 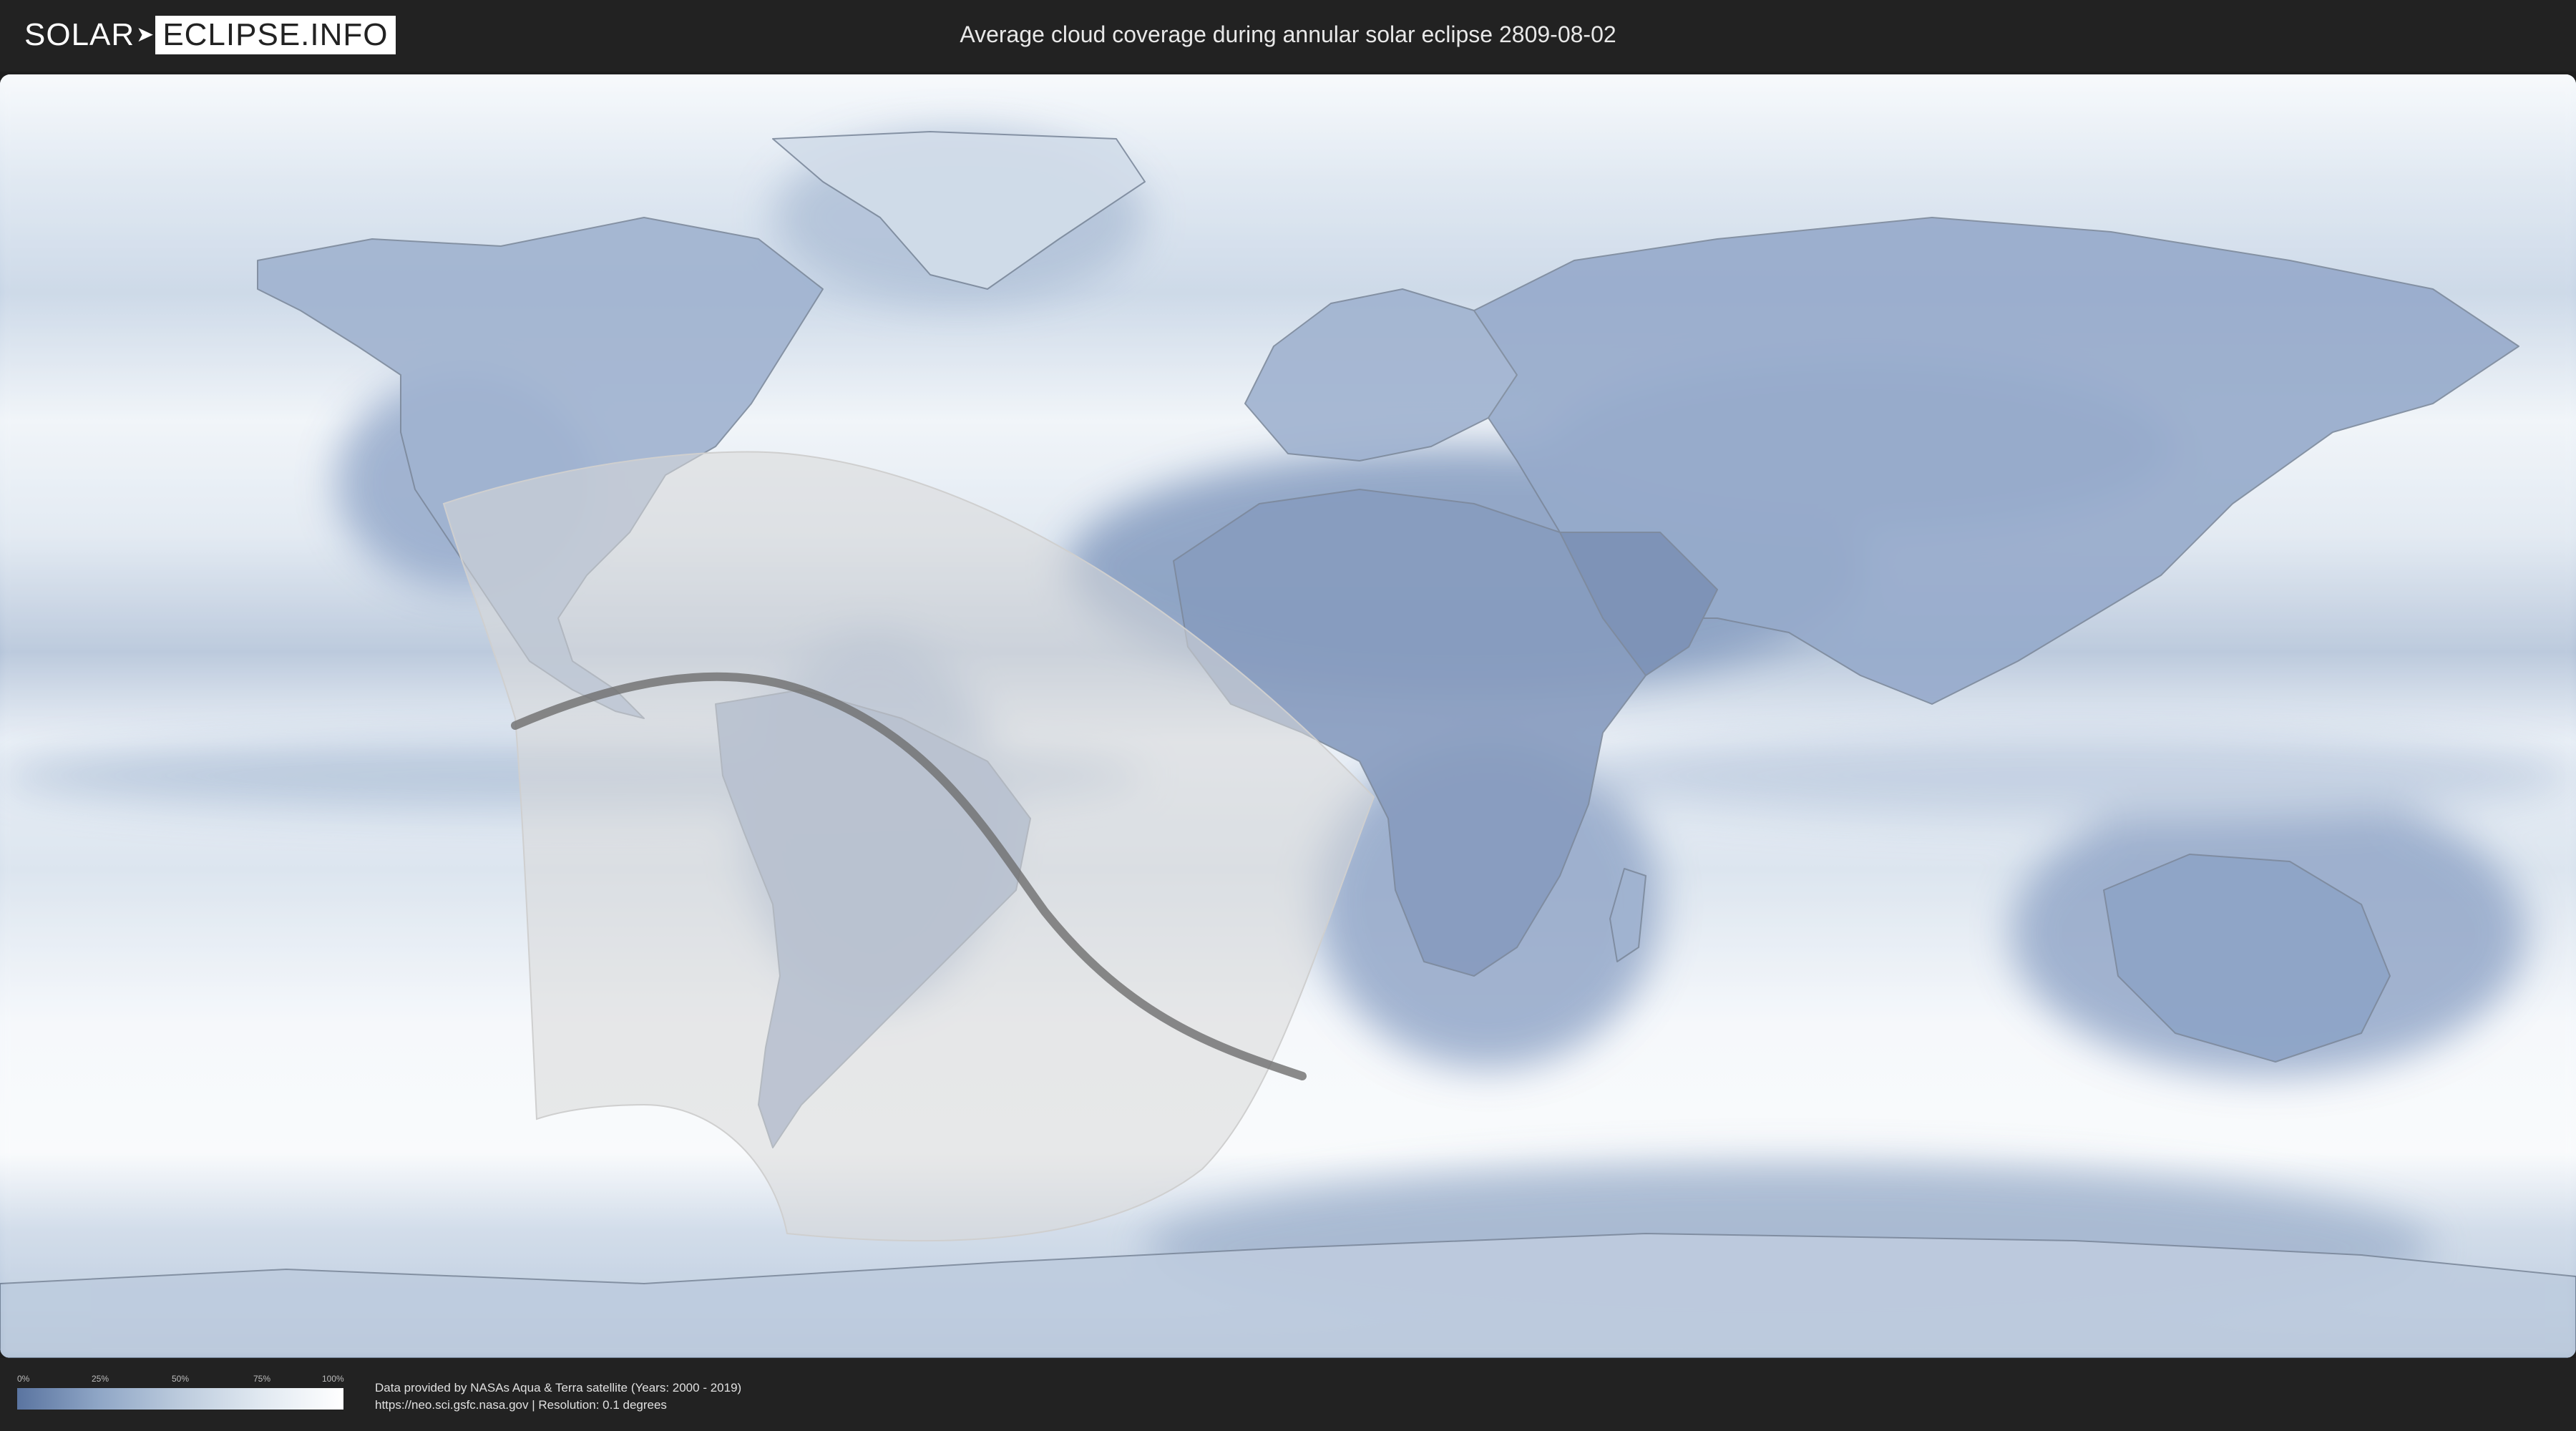 I want to click on legend-tick-75: 75%, so click(x=262, y=1379).